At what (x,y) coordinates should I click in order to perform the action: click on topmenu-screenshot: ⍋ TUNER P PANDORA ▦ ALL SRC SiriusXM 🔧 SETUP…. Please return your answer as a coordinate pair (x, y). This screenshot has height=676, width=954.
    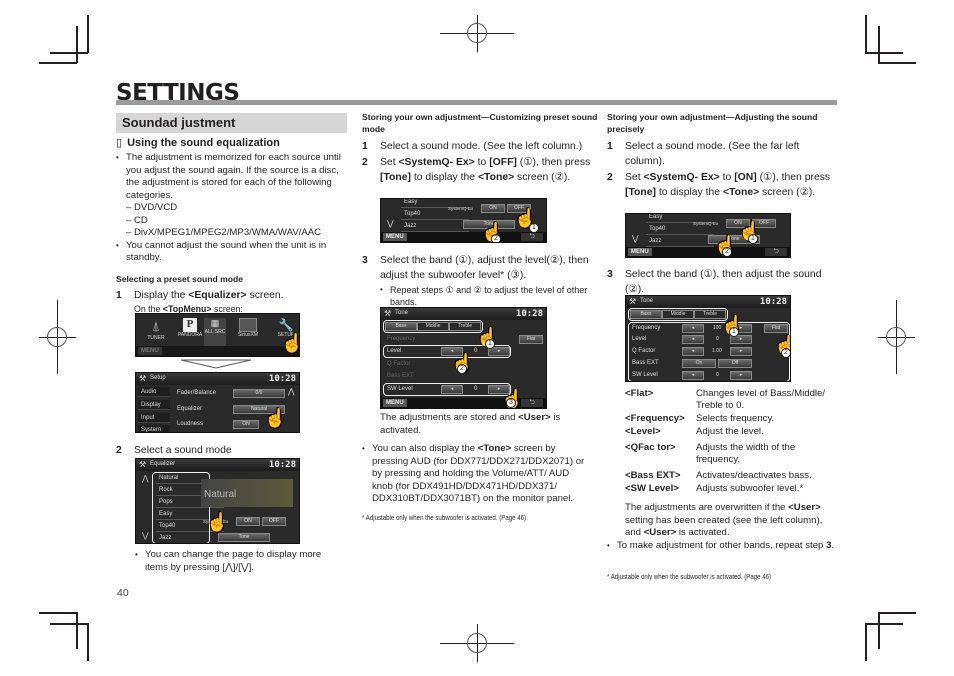
    Looking at the image, I should click on (217, 335).